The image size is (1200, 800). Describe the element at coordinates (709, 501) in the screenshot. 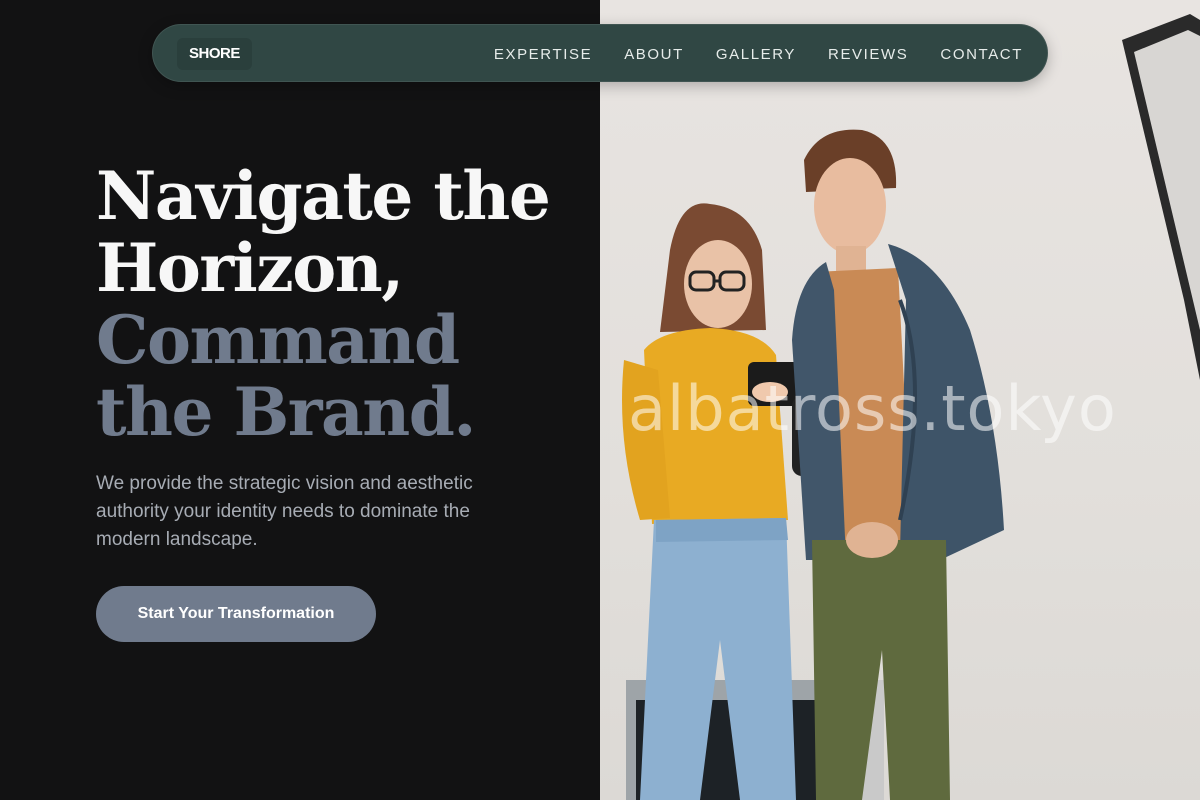

I see `woman-figure` at that location.